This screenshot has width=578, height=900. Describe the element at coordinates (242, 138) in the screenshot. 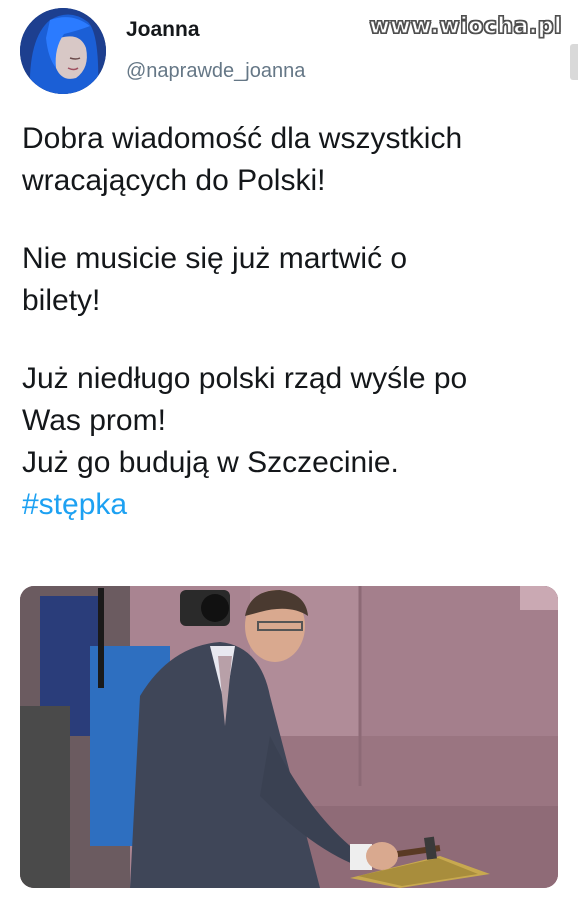

I see `tweet-line: Dobra wiadomość dla wszystkich` at that location.